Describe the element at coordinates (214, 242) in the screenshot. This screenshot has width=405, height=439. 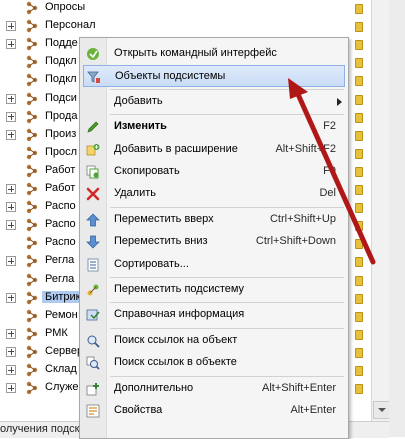
I see `menu-item: Переместить вниз Ctrl+Shift+Down` at that location.